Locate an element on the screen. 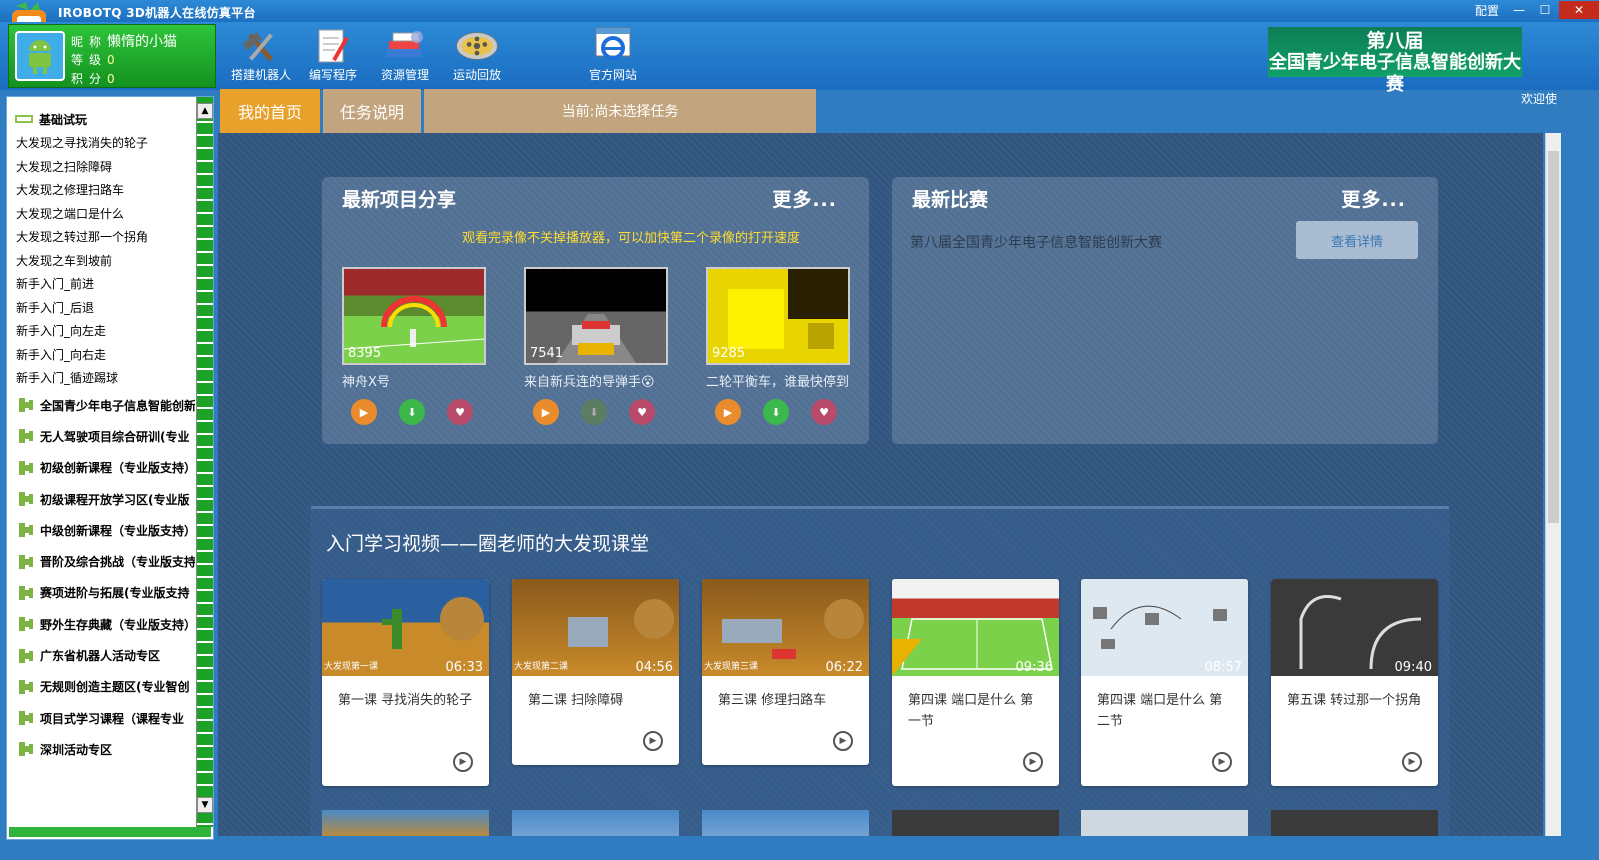 Image resolution: width=1599 pixels, height=860 pixels. maximize-button: ☐ is located at coordinates (1545, 10).